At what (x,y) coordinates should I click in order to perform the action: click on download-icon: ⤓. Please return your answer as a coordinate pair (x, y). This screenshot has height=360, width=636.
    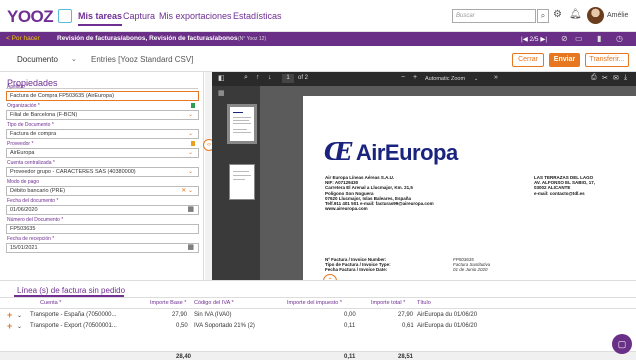
    Looking at the image, I should click on (625, 78).